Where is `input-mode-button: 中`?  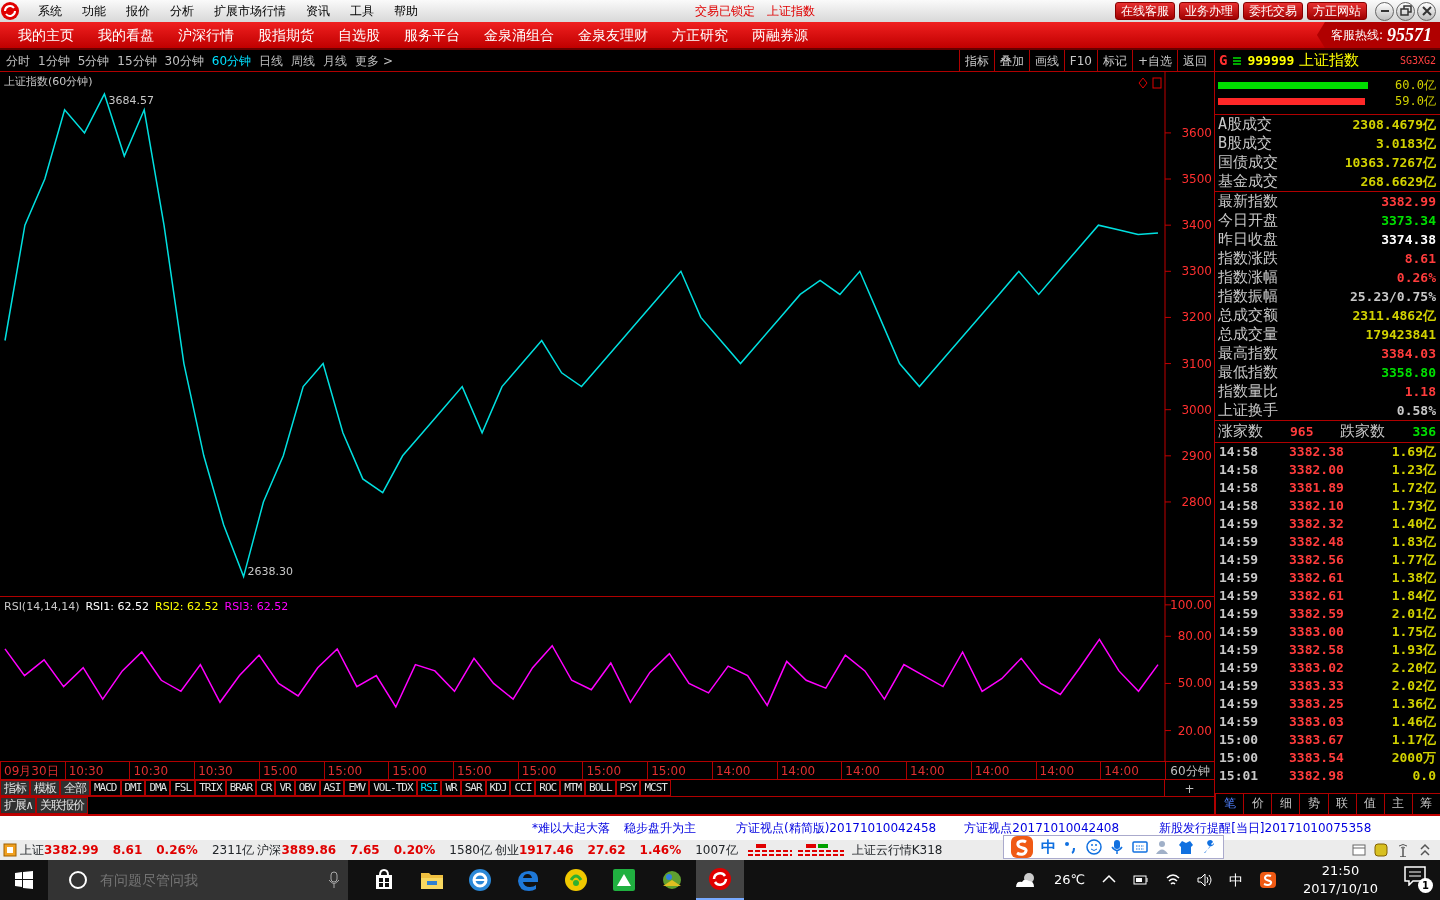 input-mode-button: 中 is located at coordinates (1048, 847).